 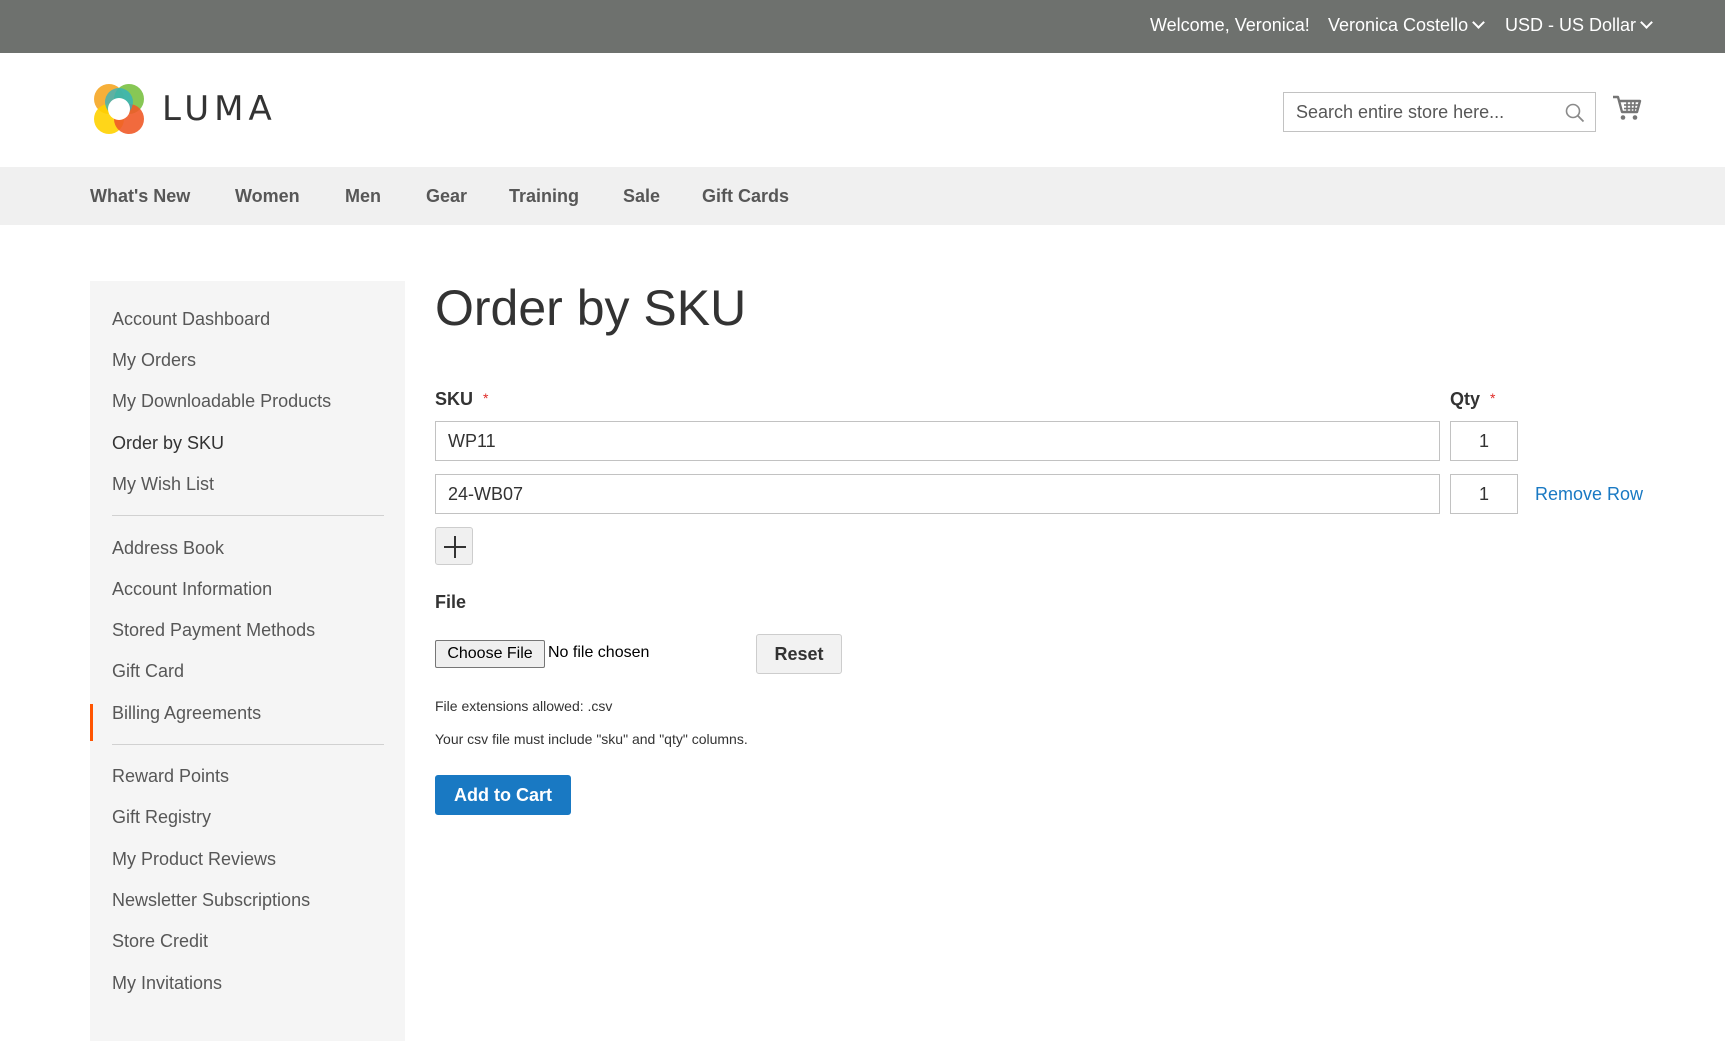 What do you see at coordinates (454, 399) in the screenshot?
I see `sku-label-text: SKU` at bounding box center [454, 399].